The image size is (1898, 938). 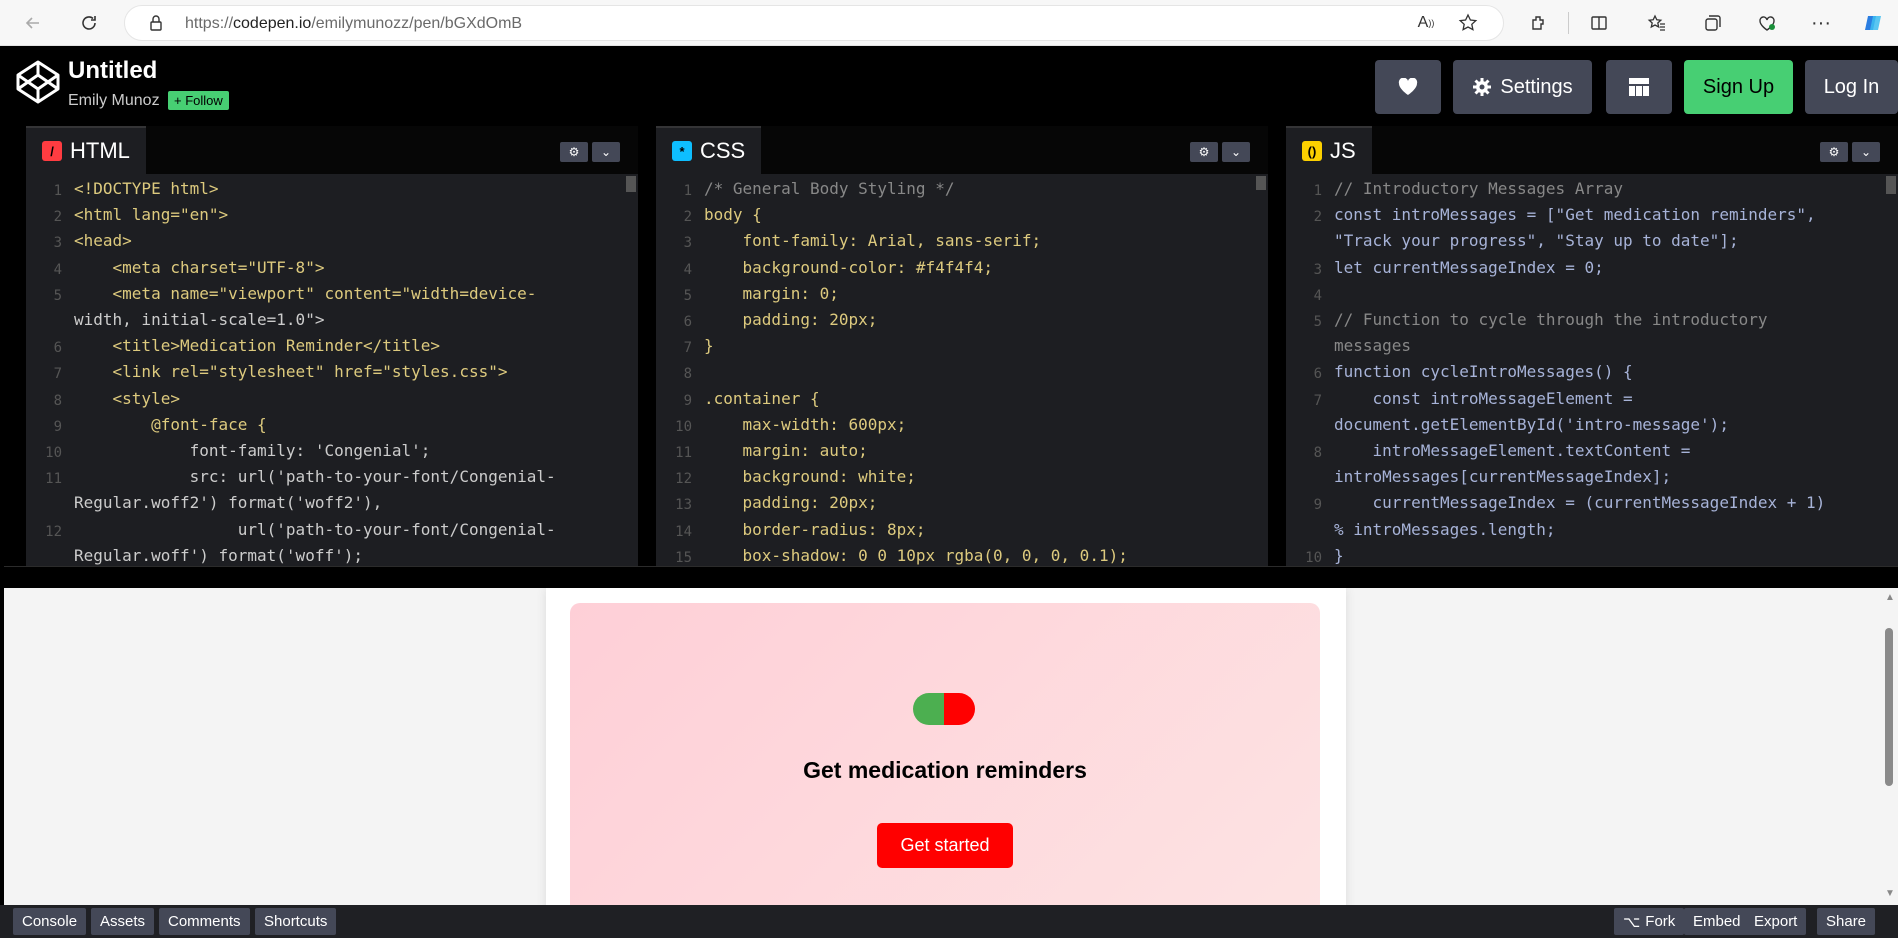 I want to click on heart-icon, so click(x=1408, y=86).